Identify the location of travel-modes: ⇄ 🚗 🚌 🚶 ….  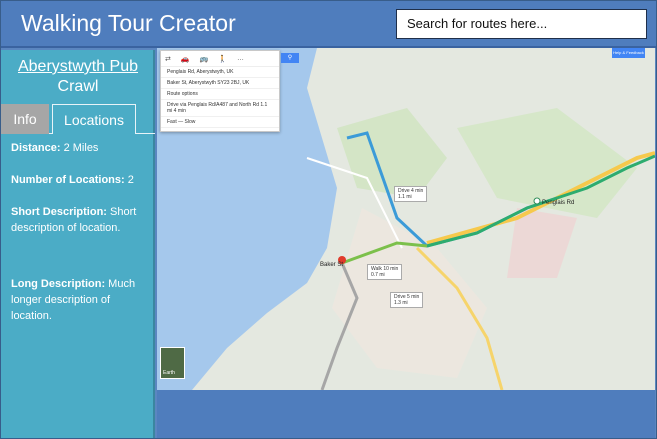
(220, 59).